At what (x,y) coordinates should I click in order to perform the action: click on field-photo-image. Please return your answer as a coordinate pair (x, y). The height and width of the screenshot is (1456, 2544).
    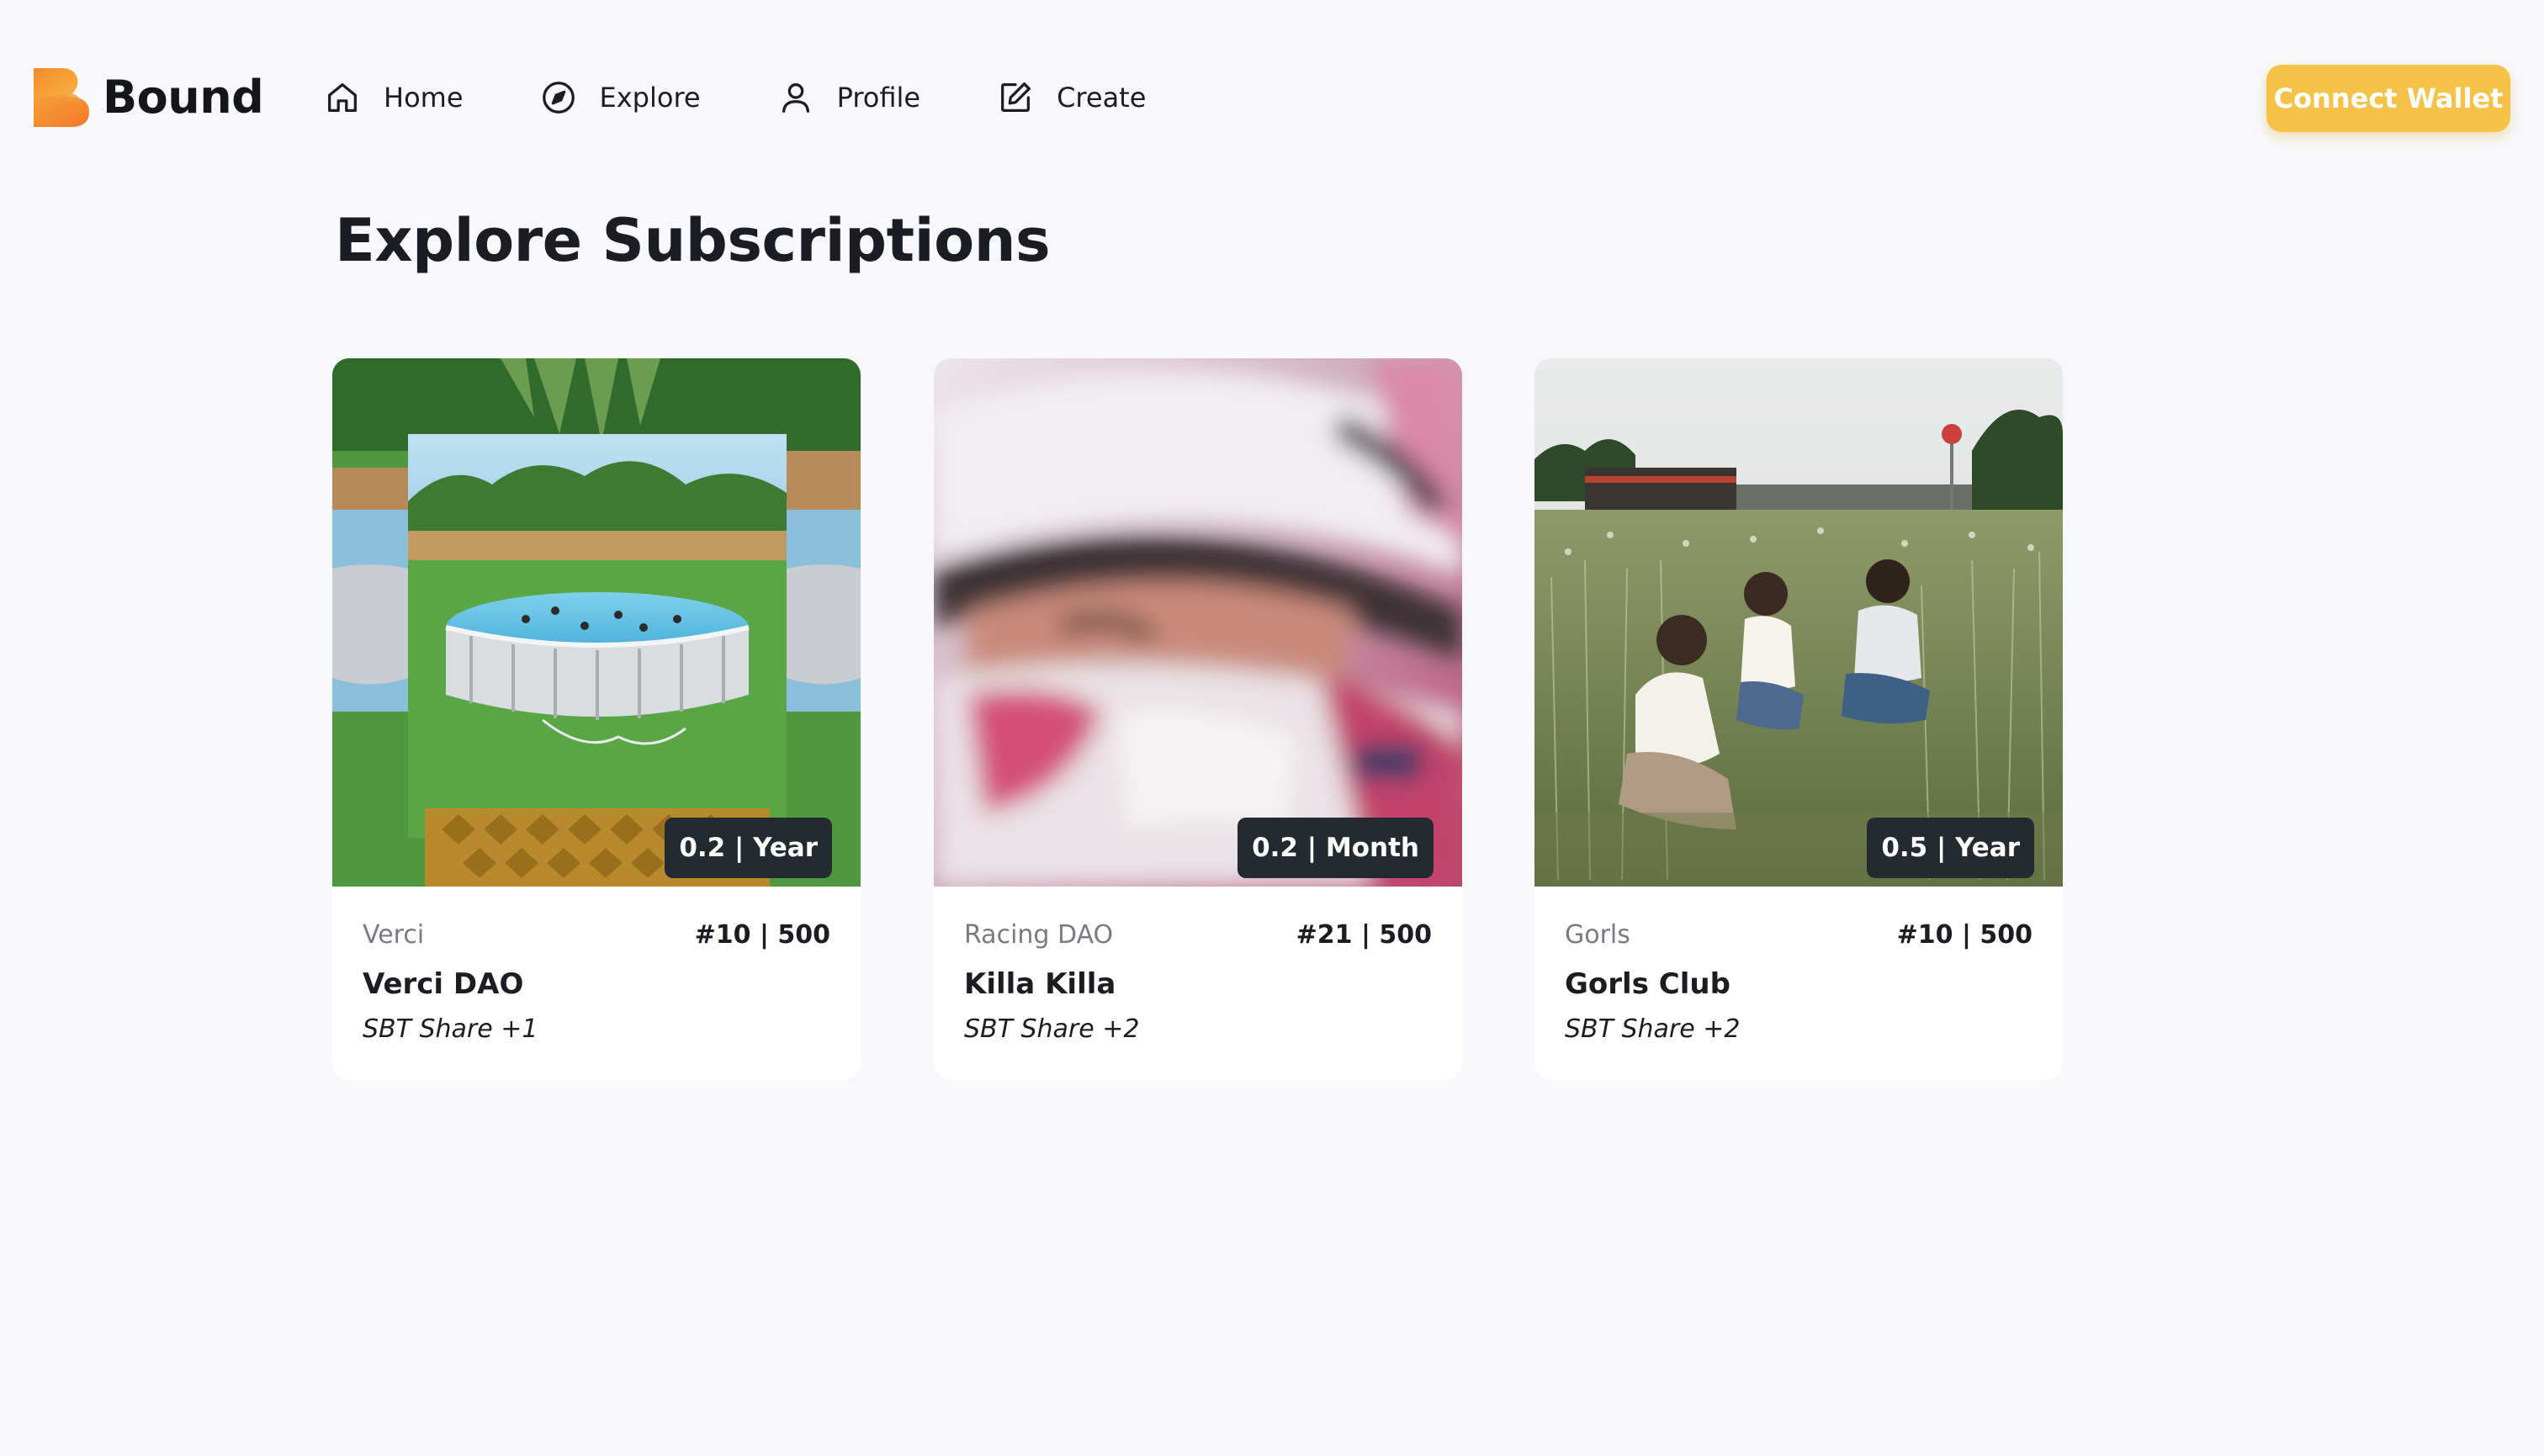
    Looking at the image, I should click on (1798, 622).